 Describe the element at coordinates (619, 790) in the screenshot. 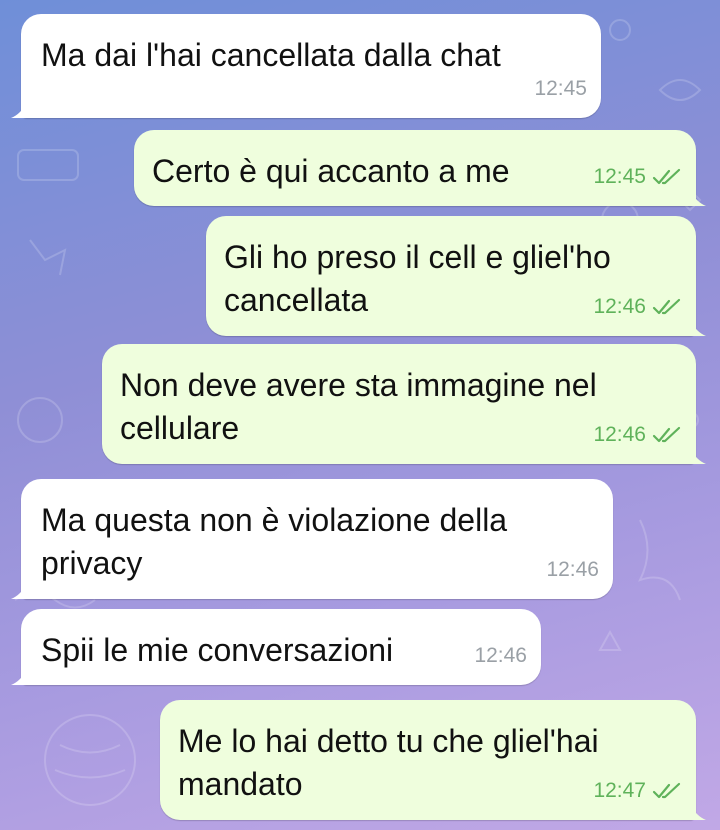

I see `message-time: 12:47` at that location.